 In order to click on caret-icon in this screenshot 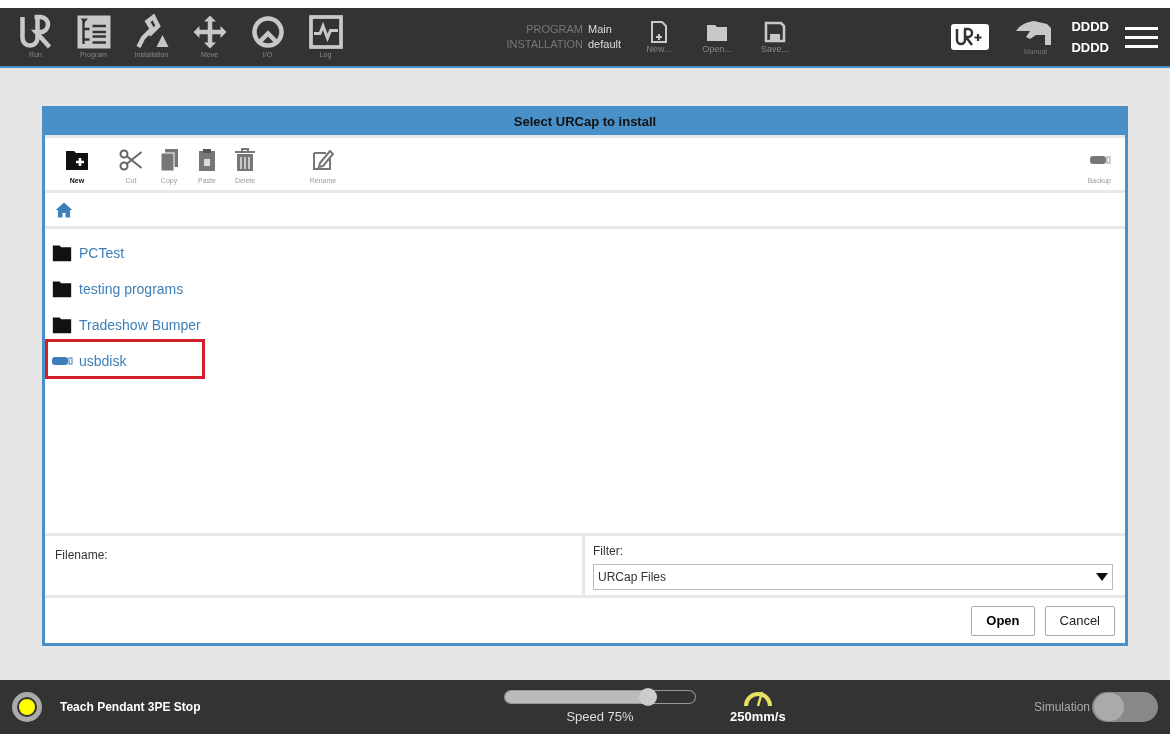, I will do `click(1102, 577)`.